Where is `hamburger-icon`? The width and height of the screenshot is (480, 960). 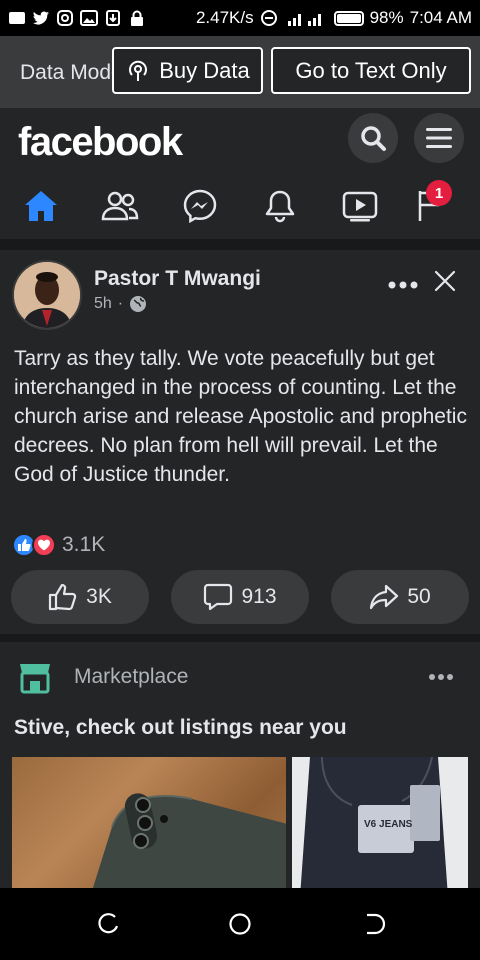 hamburger-icon is located at coordinates (439, 138).